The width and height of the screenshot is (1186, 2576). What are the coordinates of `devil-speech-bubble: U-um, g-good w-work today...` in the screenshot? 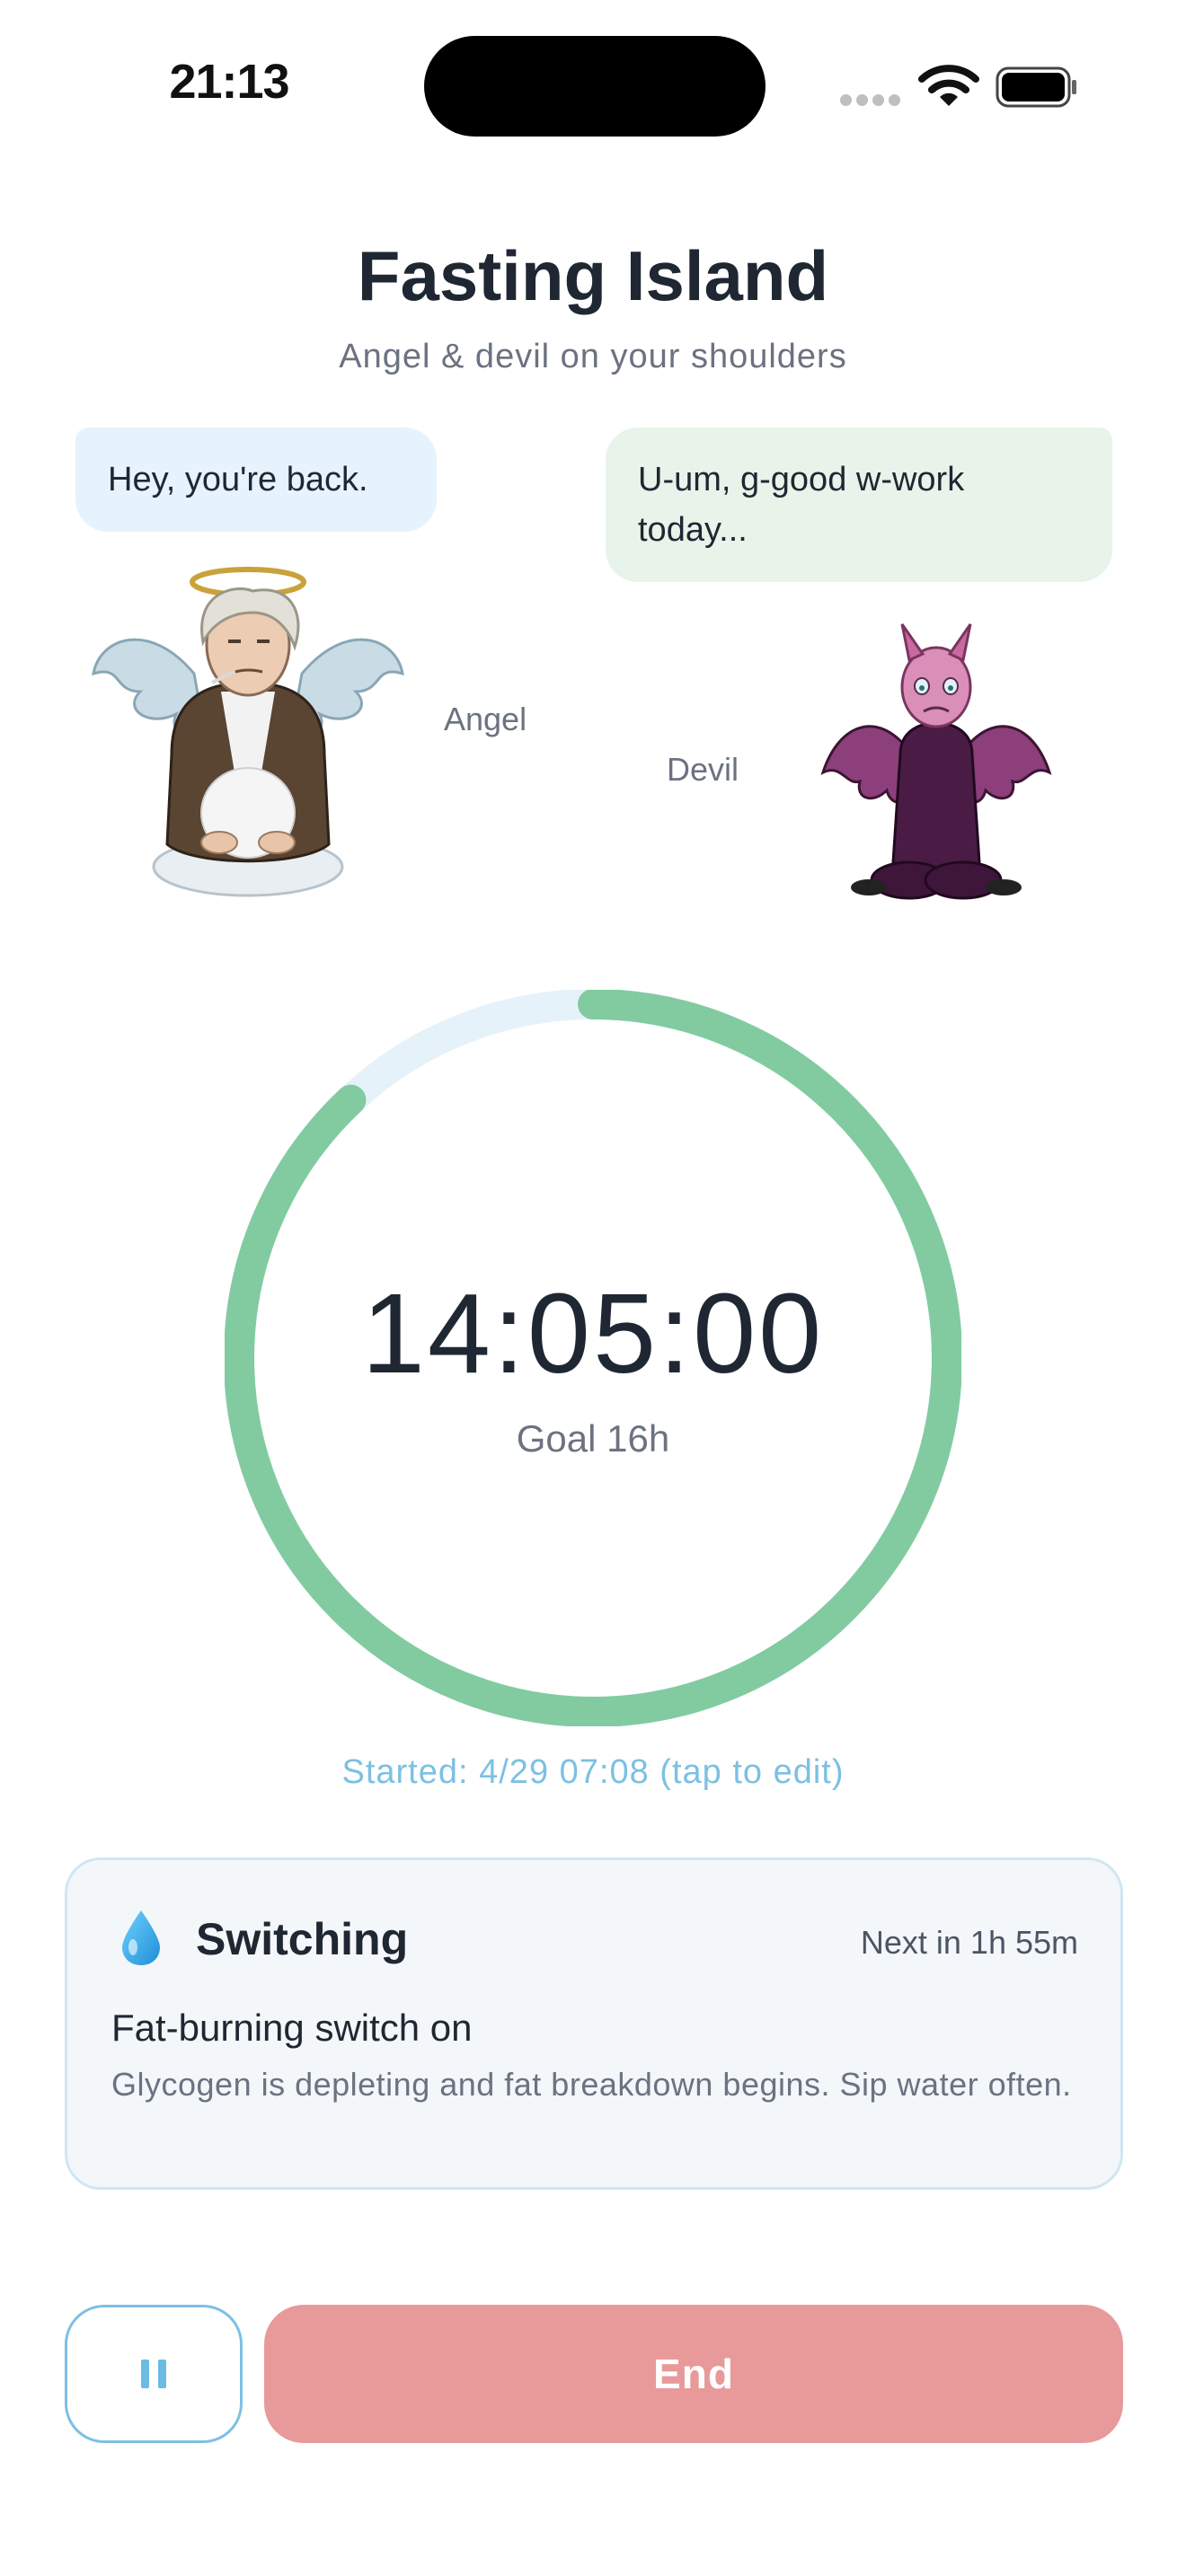 It's located at (859, 505).